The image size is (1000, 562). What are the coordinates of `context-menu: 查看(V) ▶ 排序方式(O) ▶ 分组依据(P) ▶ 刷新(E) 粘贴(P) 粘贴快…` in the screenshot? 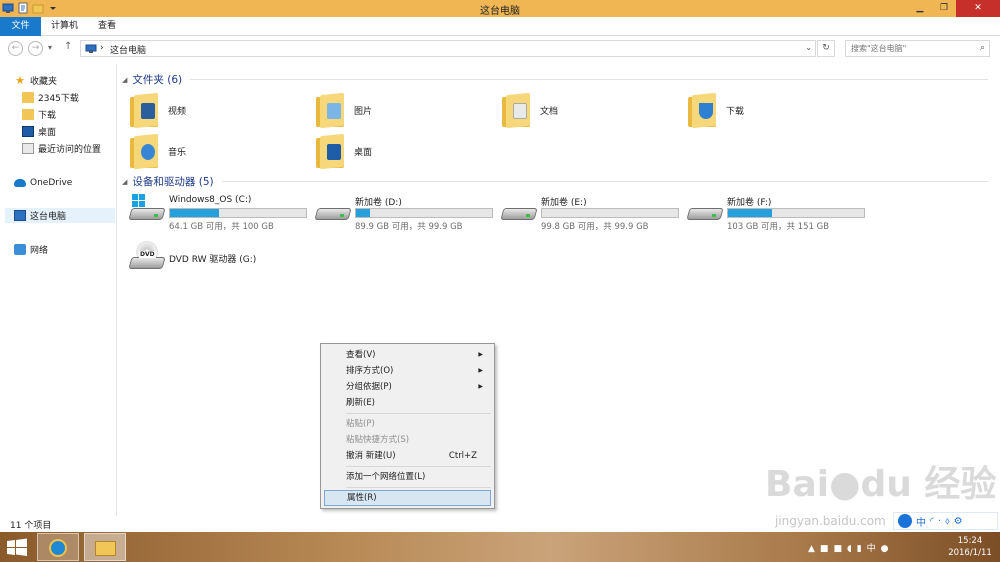 It's located at (407, 426).